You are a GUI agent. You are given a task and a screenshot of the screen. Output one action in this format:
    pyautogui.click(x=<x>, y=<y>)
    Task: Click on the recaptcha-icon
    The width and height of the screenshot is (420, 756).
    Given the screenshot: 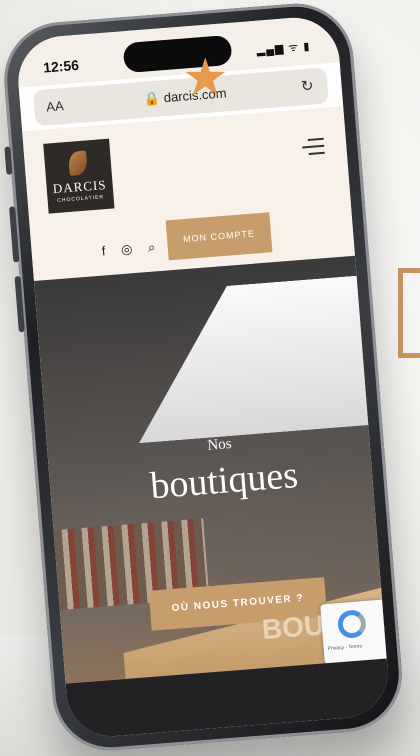 What is the action you would take?
    pyautogui.click(x=351, y=624)
    